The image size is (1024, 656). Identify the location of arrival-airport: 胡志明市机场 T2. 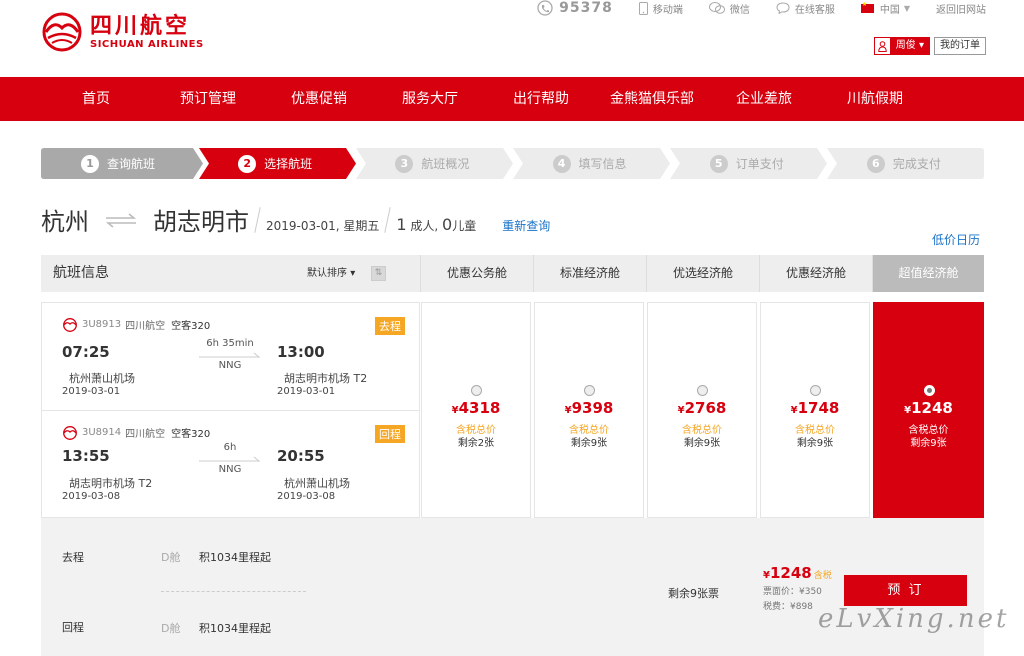
(326, 378).